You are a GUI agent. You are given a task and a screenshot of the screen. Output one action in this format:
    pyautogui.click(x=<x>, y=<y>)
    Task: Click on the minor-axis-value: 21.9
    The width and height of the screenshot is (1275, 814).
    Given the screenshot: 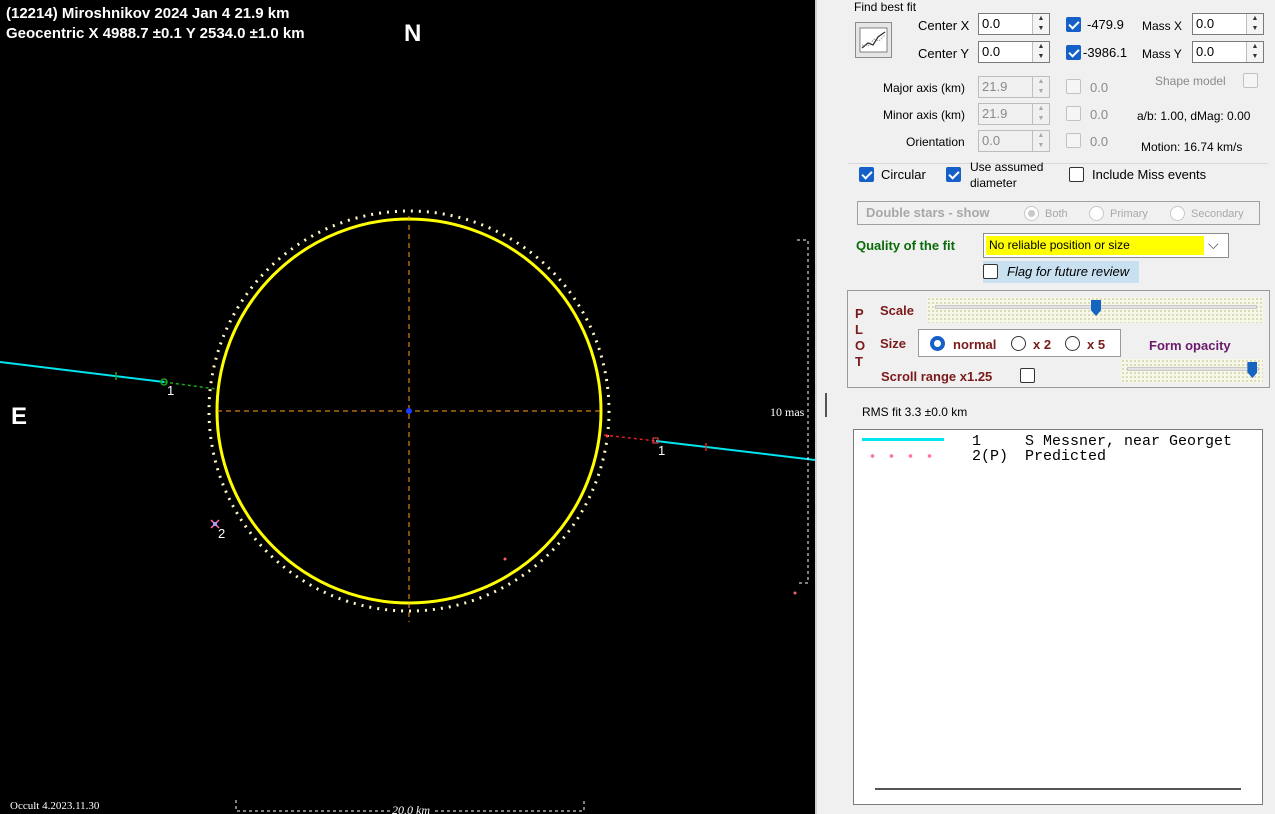 What is the action you would take?
    pyautogui.click(x=995, y=113)
    